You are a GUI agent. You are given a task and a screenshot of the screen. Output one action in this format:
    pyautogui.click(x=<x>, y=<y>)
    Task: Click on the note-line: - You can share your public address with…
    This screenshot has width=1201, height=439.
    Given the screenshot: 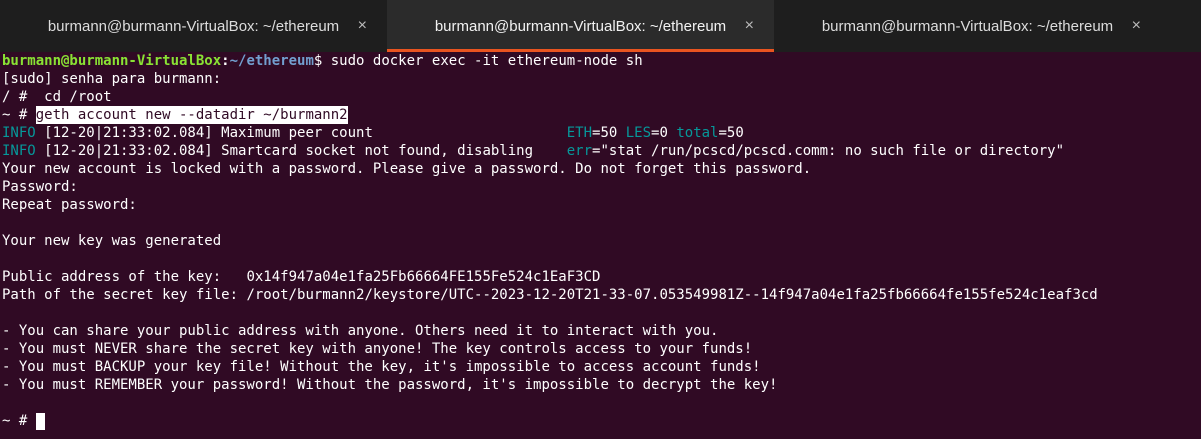 What is the action you would take?
    pyautogui.click(x=601, y=331)
    